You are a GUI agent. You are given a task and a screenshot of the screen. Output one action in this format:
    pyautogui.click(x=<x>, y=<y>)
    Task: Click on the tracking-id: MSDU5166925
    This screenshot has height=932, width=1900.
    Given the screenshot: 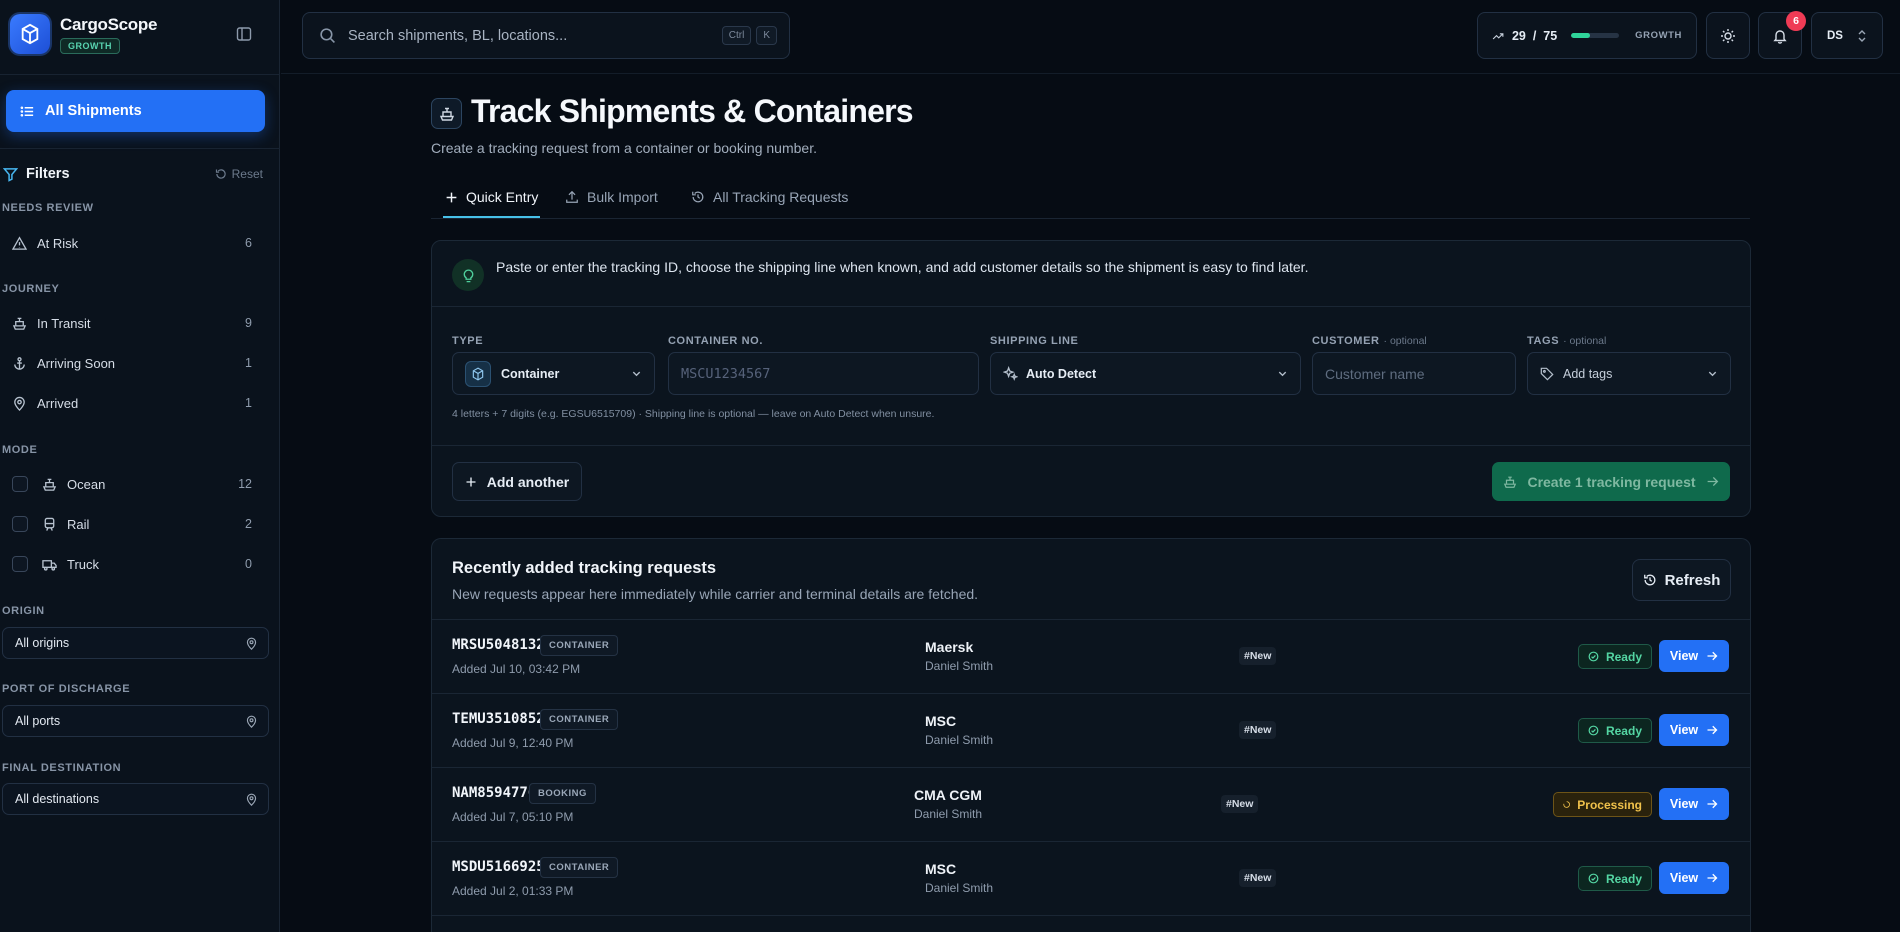 What is the action you would take?
    pyautogui.click(x=498, y=867)
    